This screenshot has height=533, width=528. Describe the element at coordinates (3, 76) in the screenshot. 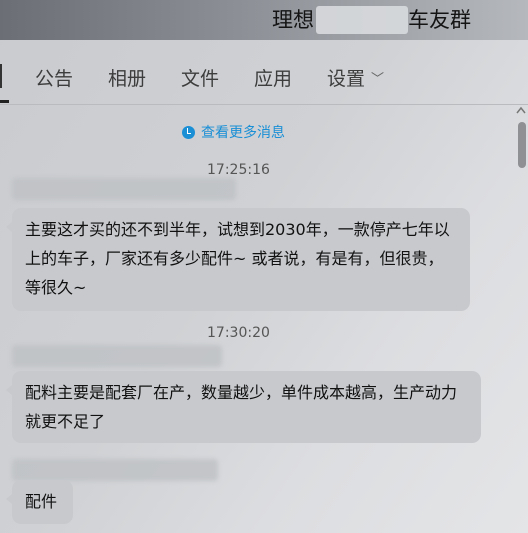

I see `tab-chat-partial` at that location.